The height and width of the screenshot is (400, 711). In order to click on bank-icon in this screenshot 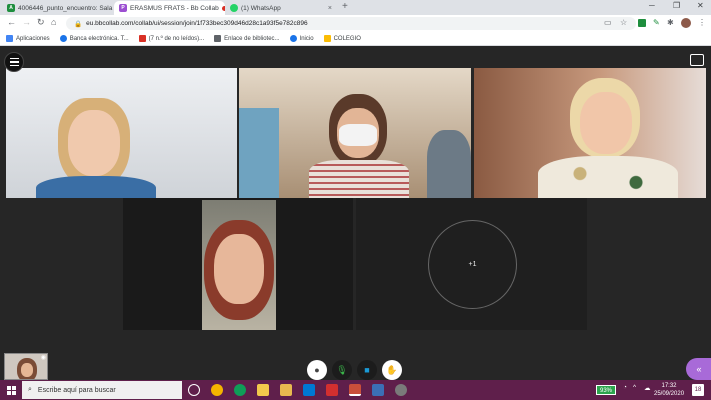, I will do `click(63, 38)`.